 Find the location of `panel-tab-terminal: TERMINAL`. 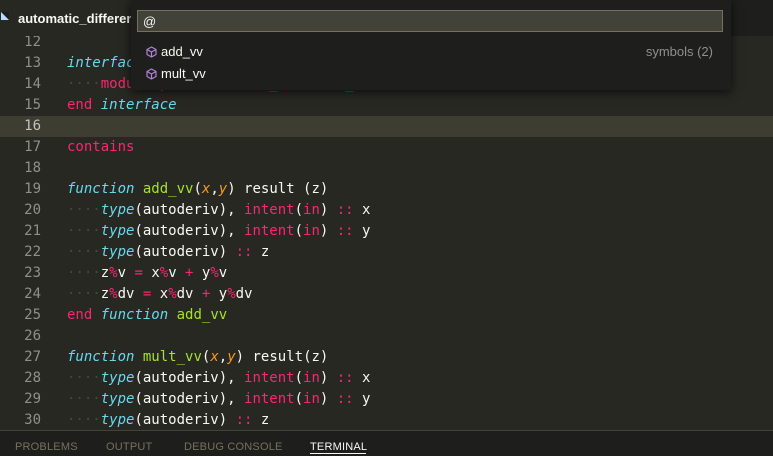

panel-tab-terminal: TERMINAL is located at coordinates (338, 447).